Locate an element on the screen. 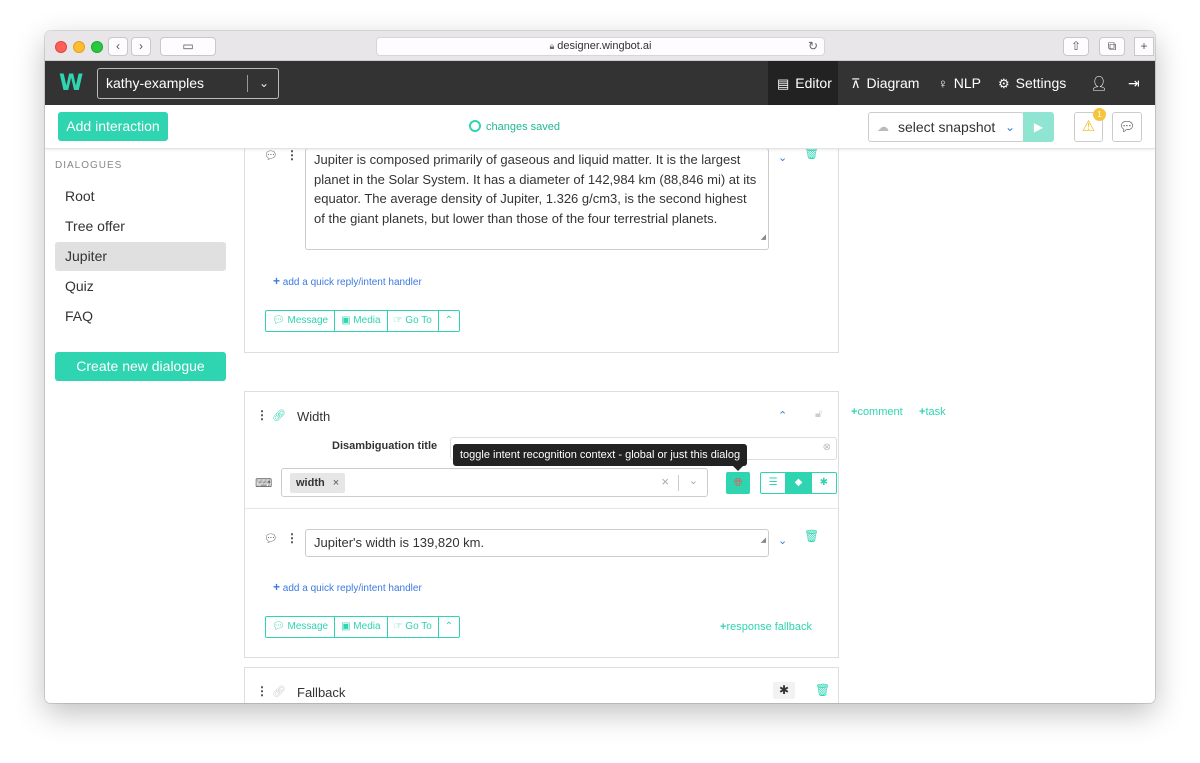 The height and width of the screenshot is (763, 1200). new-tab-icon: + is located at coordinates (1144, 46).